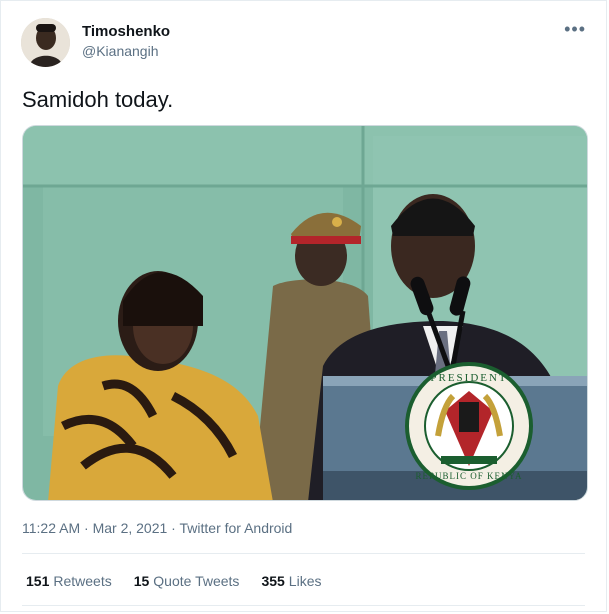 The width and height of the screenshot is (609, 614). Describe the element at coordinates (273, 581) in the screenshot. I see `likes-count: 355` at that location.